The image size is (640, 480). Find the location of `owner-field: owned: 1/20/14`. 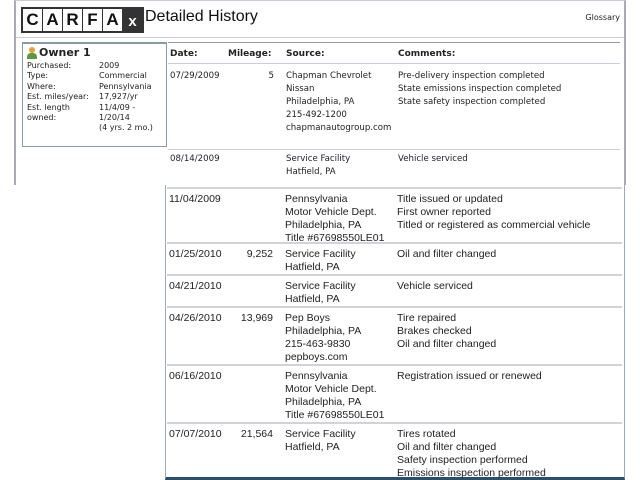

owner-field: owned: 1/20/14 is located at coordinates (94, 118).